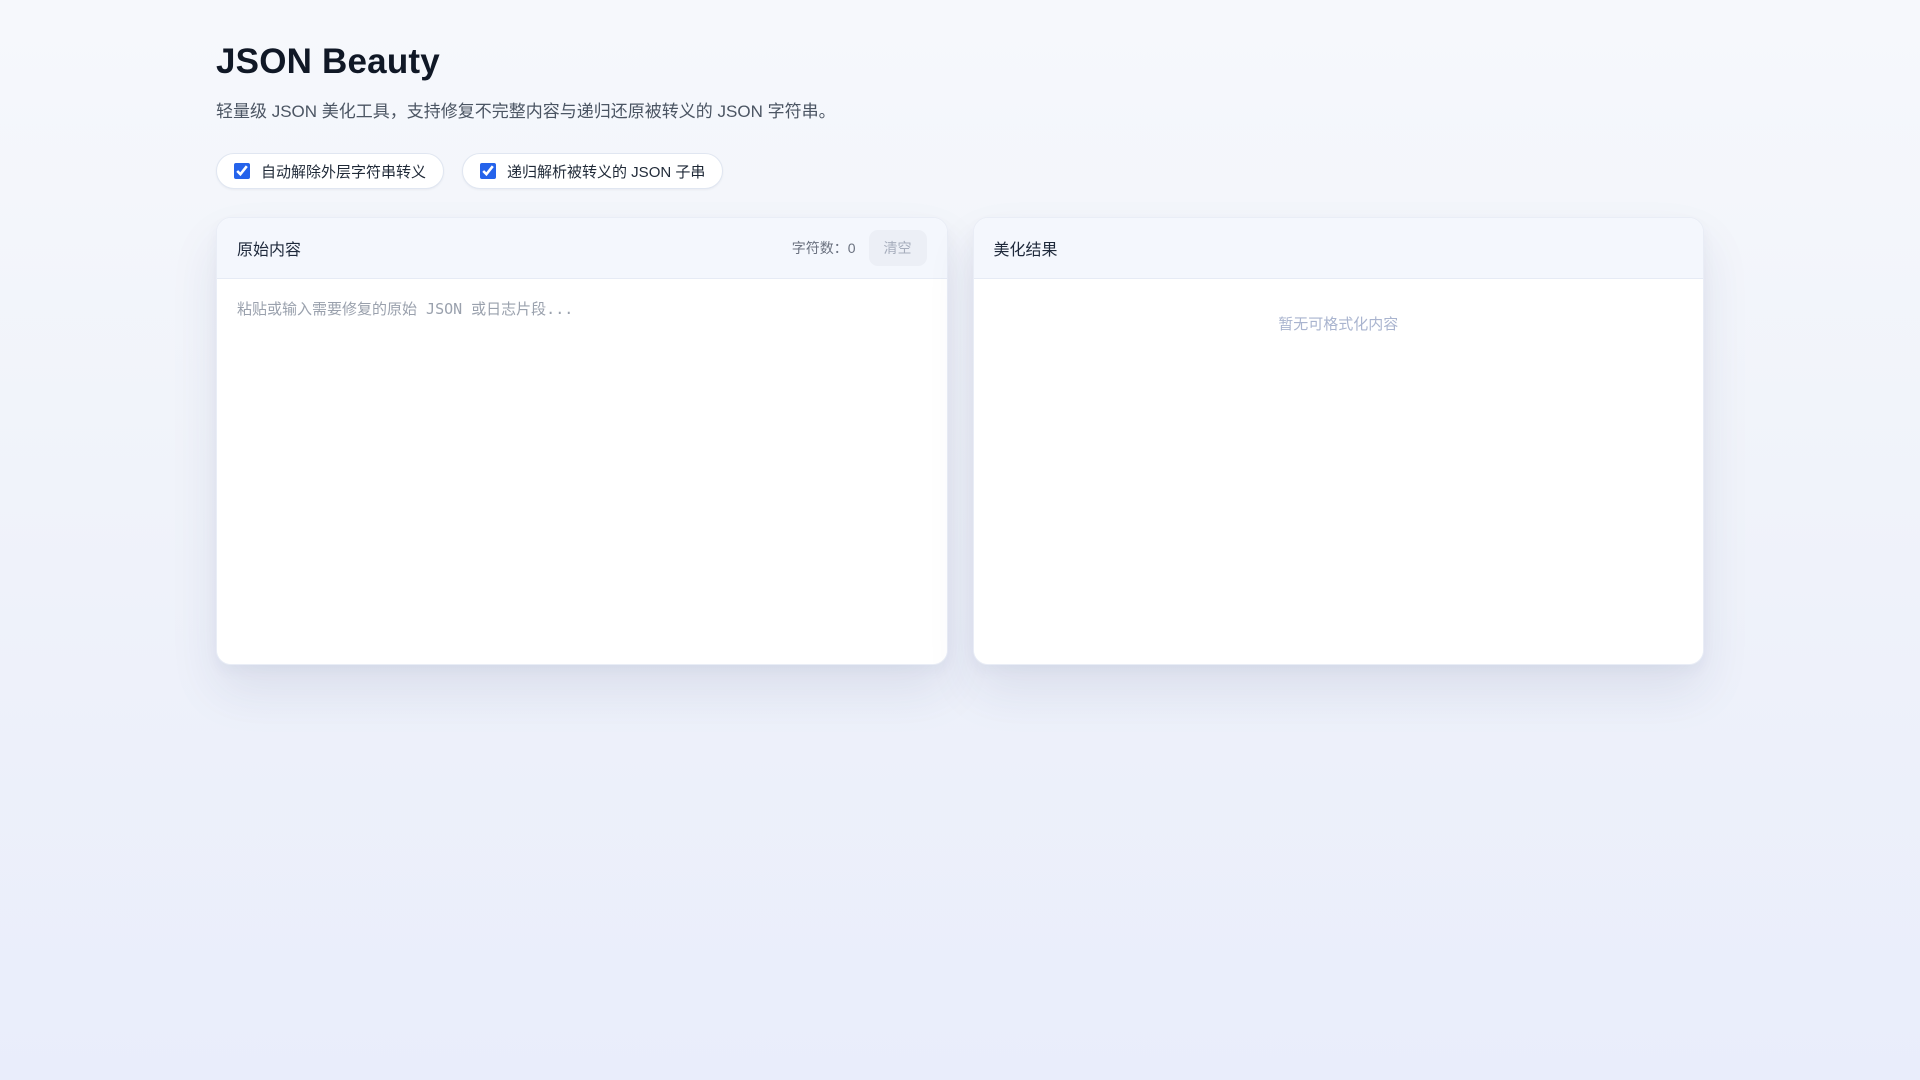 This screenshot has height=1080, width=1920. I want to click on option-recursive-parse-escaped-json: 递归解析被转义的 JSON 子串, so click(593, 171).